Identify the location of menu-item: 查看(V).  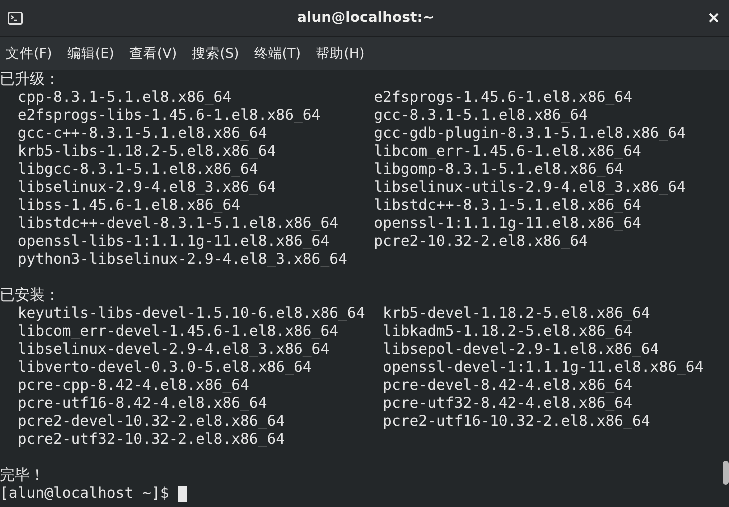
(153, 53).